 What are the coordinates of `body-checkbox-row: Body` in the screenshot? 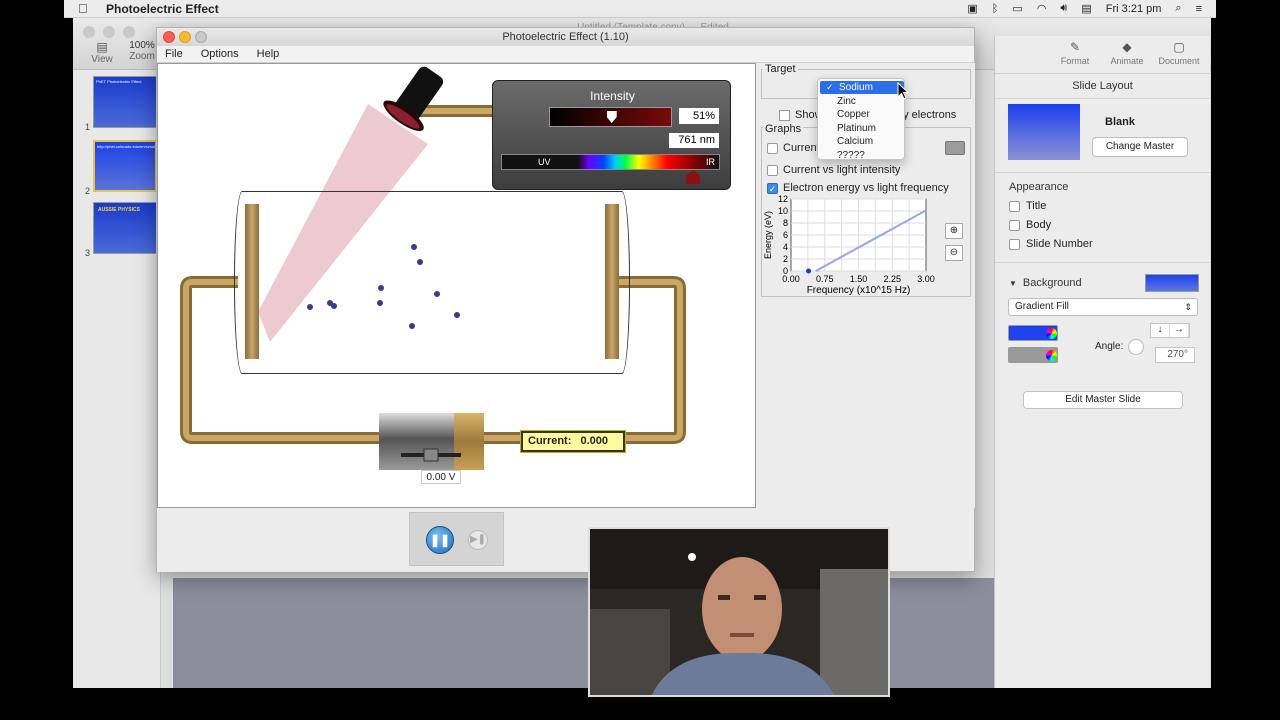 It's located at (1030, 225).